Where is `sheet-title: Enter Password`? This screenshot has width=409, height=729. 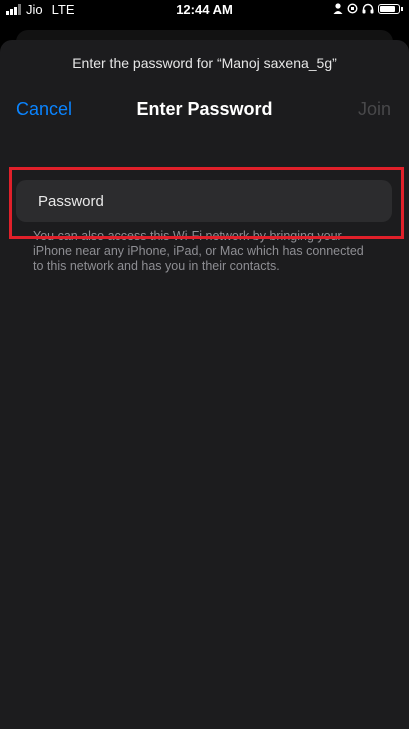 sheet-title: Enter Password is located at coordinates (204, 109).